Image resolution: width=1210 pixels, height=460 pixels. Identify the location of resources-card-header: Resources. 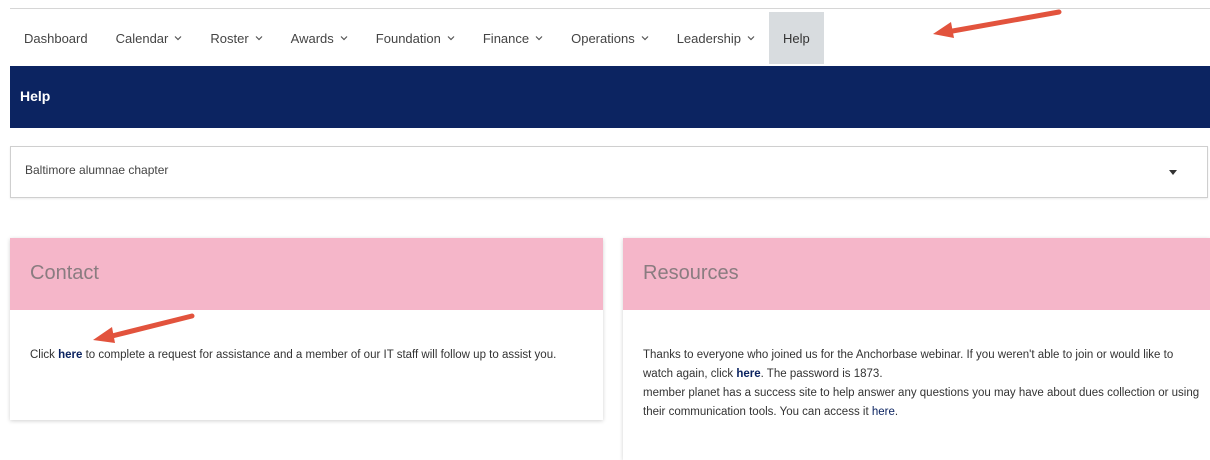
(916, 274).